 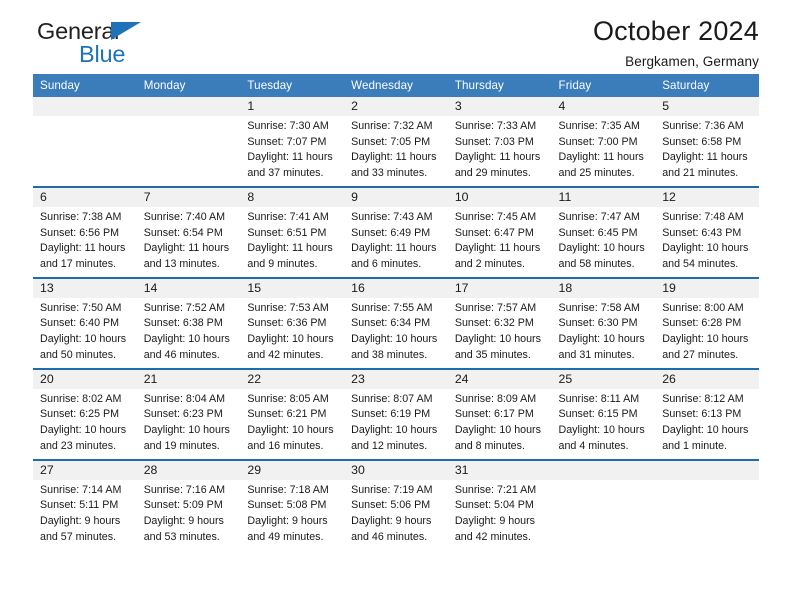 I want to click on day-number: 21, so click(x=188, y=379).